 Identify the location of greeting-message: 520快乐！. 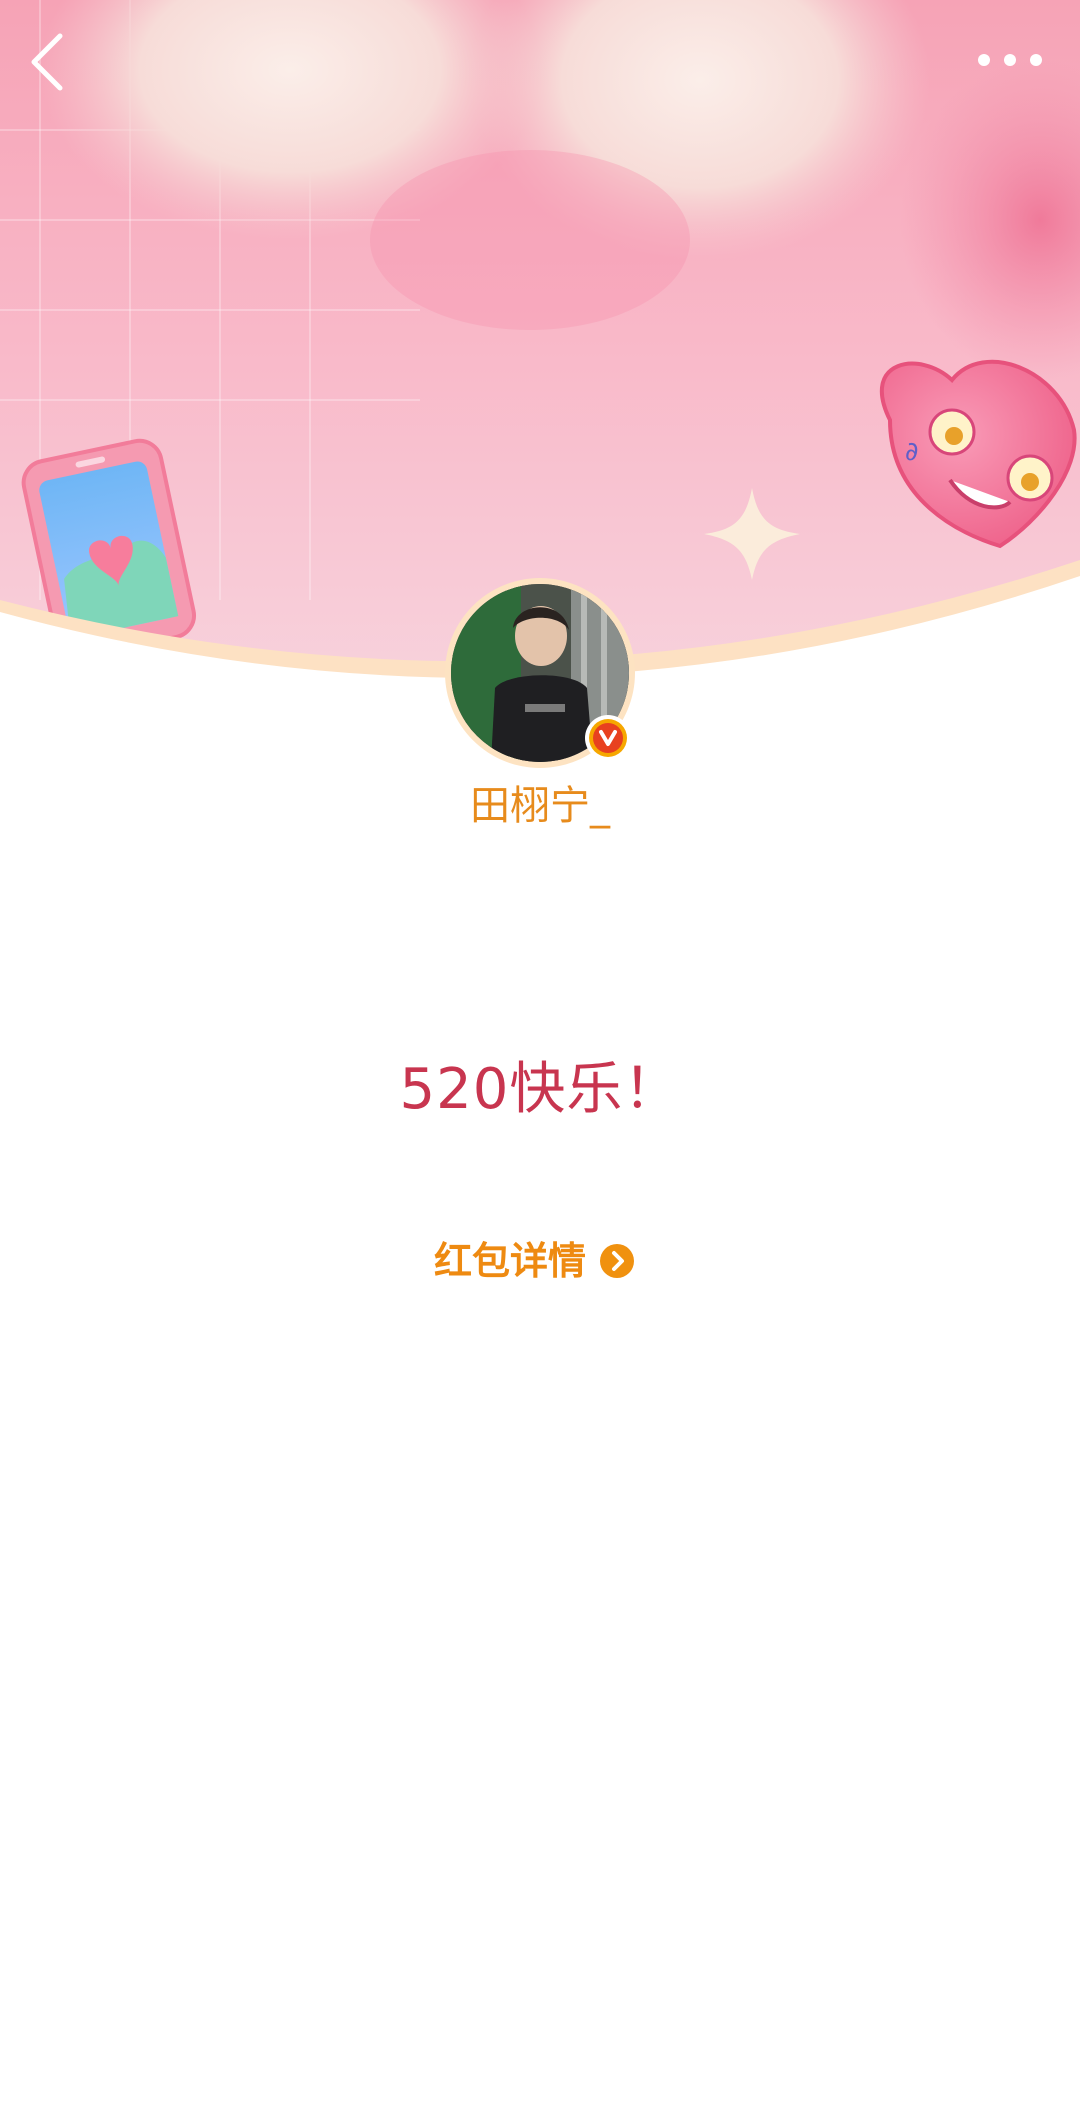
(540, 1089).